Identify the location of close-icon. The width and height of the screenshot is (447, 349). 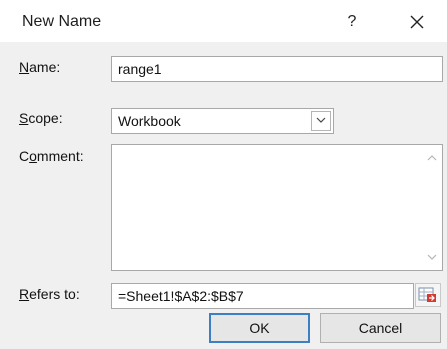
(417, 22).